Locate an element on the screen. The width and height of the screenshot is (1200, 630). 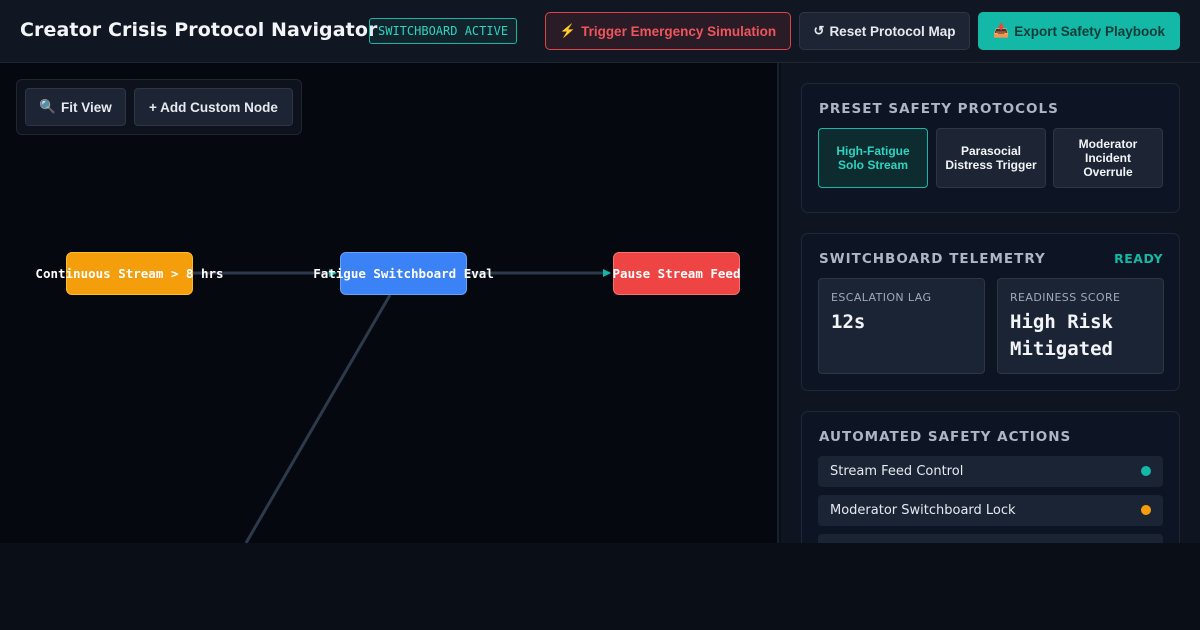
lightning-icon: ⚡ is located at coordinates (568, 30).